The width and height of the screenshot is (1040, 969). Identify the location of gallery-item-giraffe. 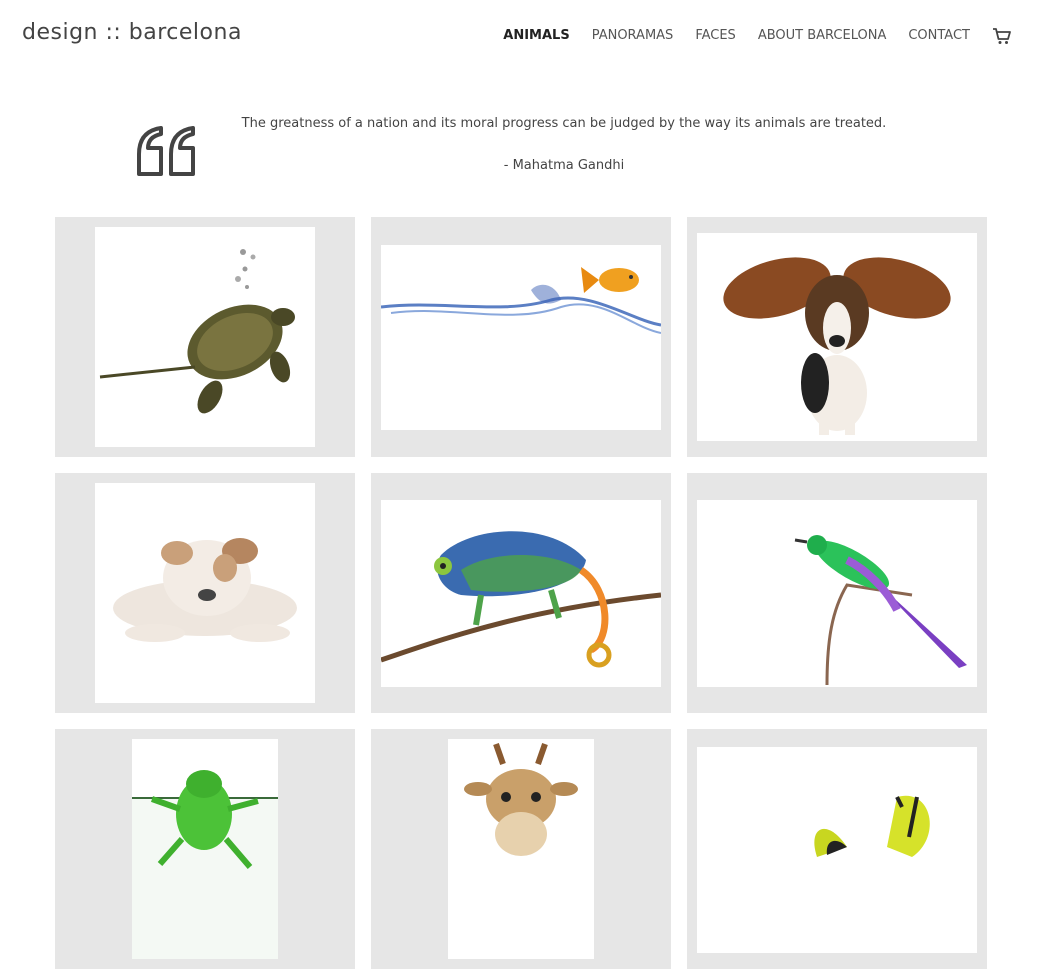
(521, 849).